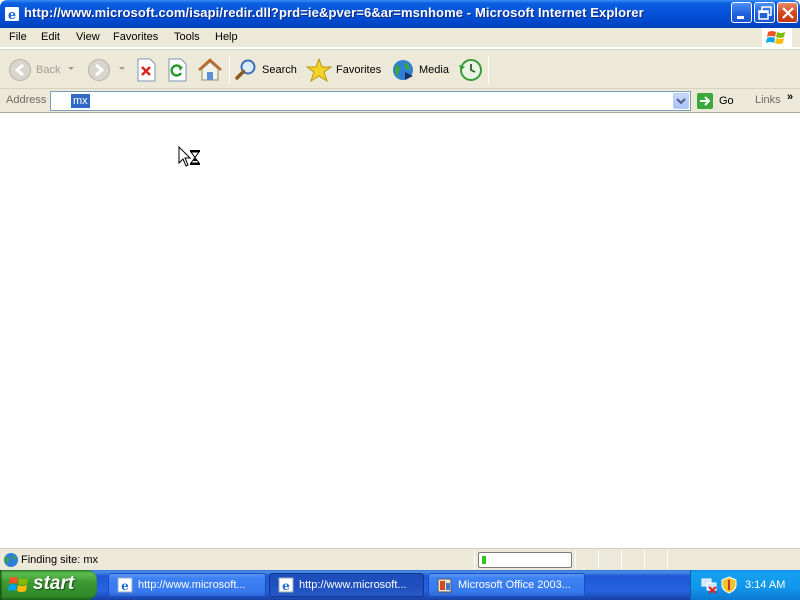 Image resolution: width=800 pixels, height=600 pixels. I want to click on favorites-star-icon, so click(319, 70).